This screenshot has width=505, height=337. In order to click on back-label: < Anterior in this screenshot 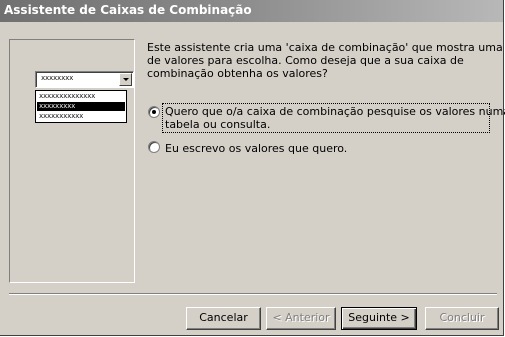, I will do `click(301, 317)`.